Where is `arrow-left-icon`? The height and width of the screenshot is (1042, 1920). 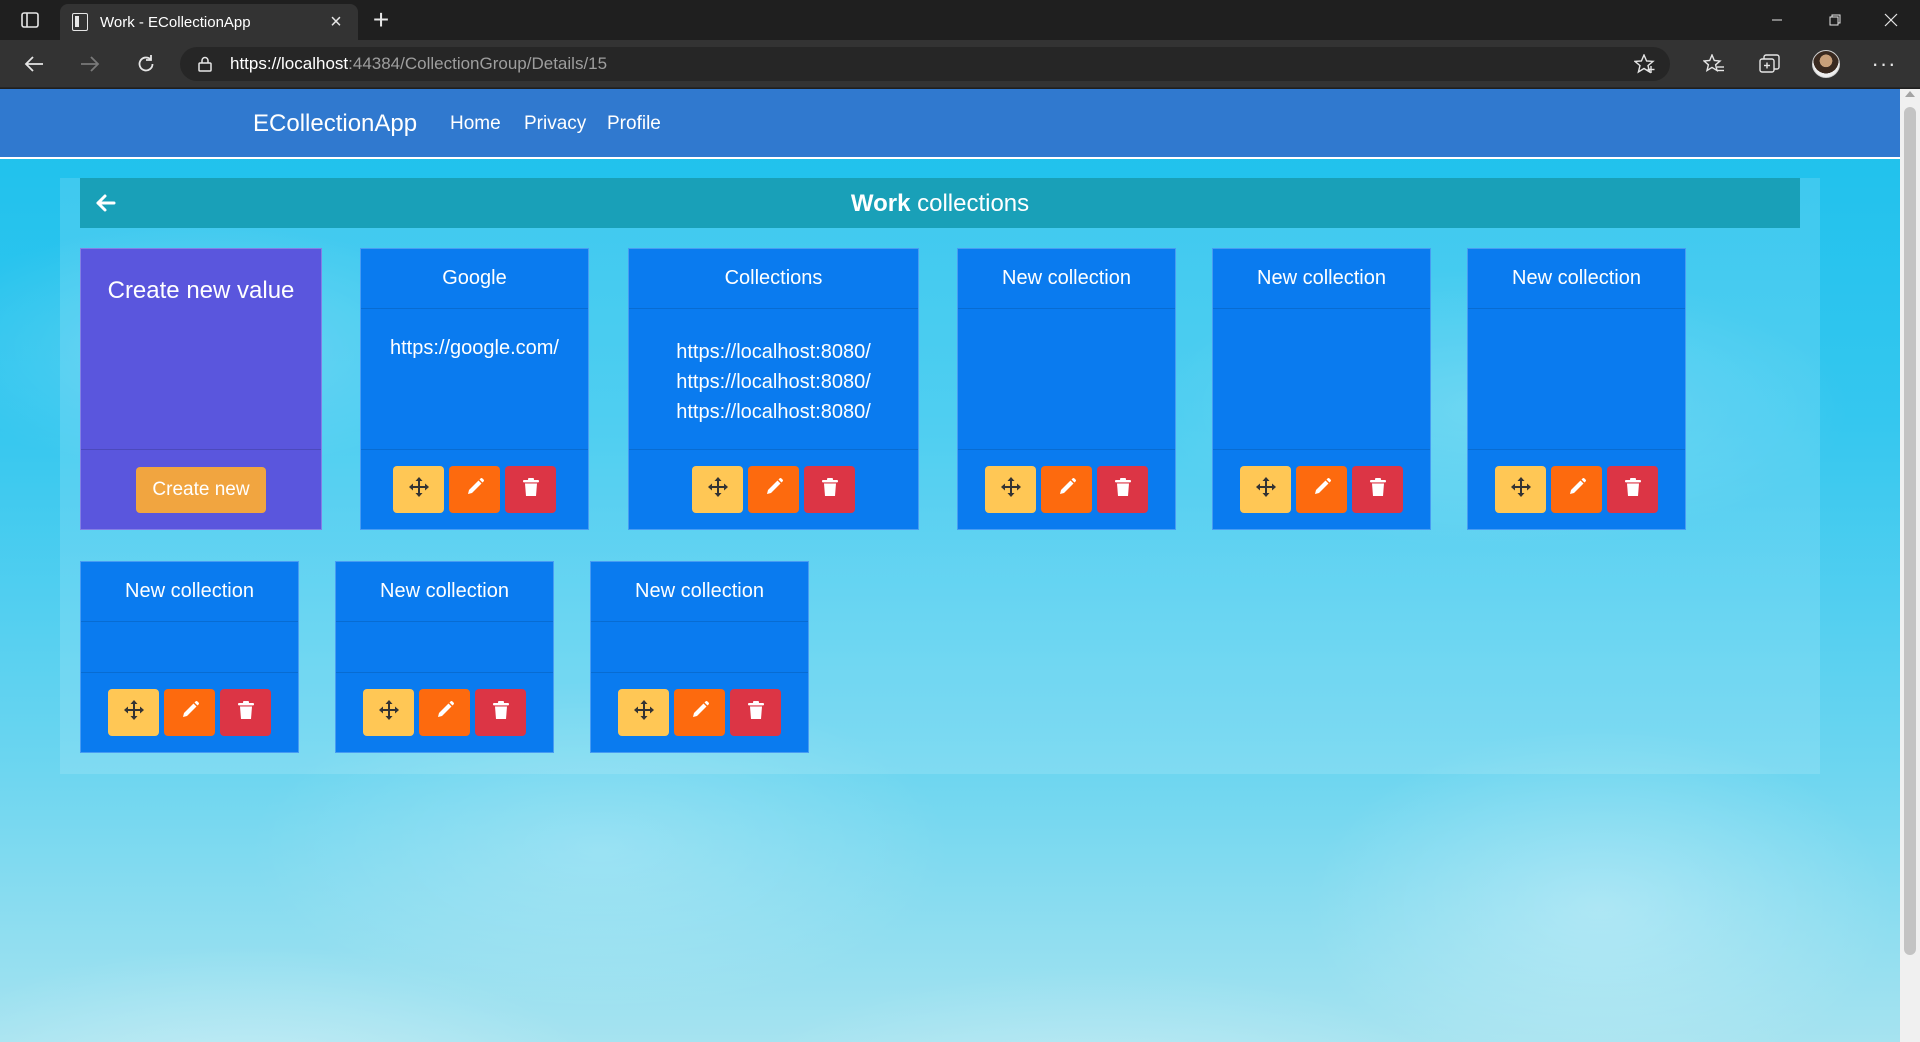 arrow-left-icon is located at coordinates (106, 203).